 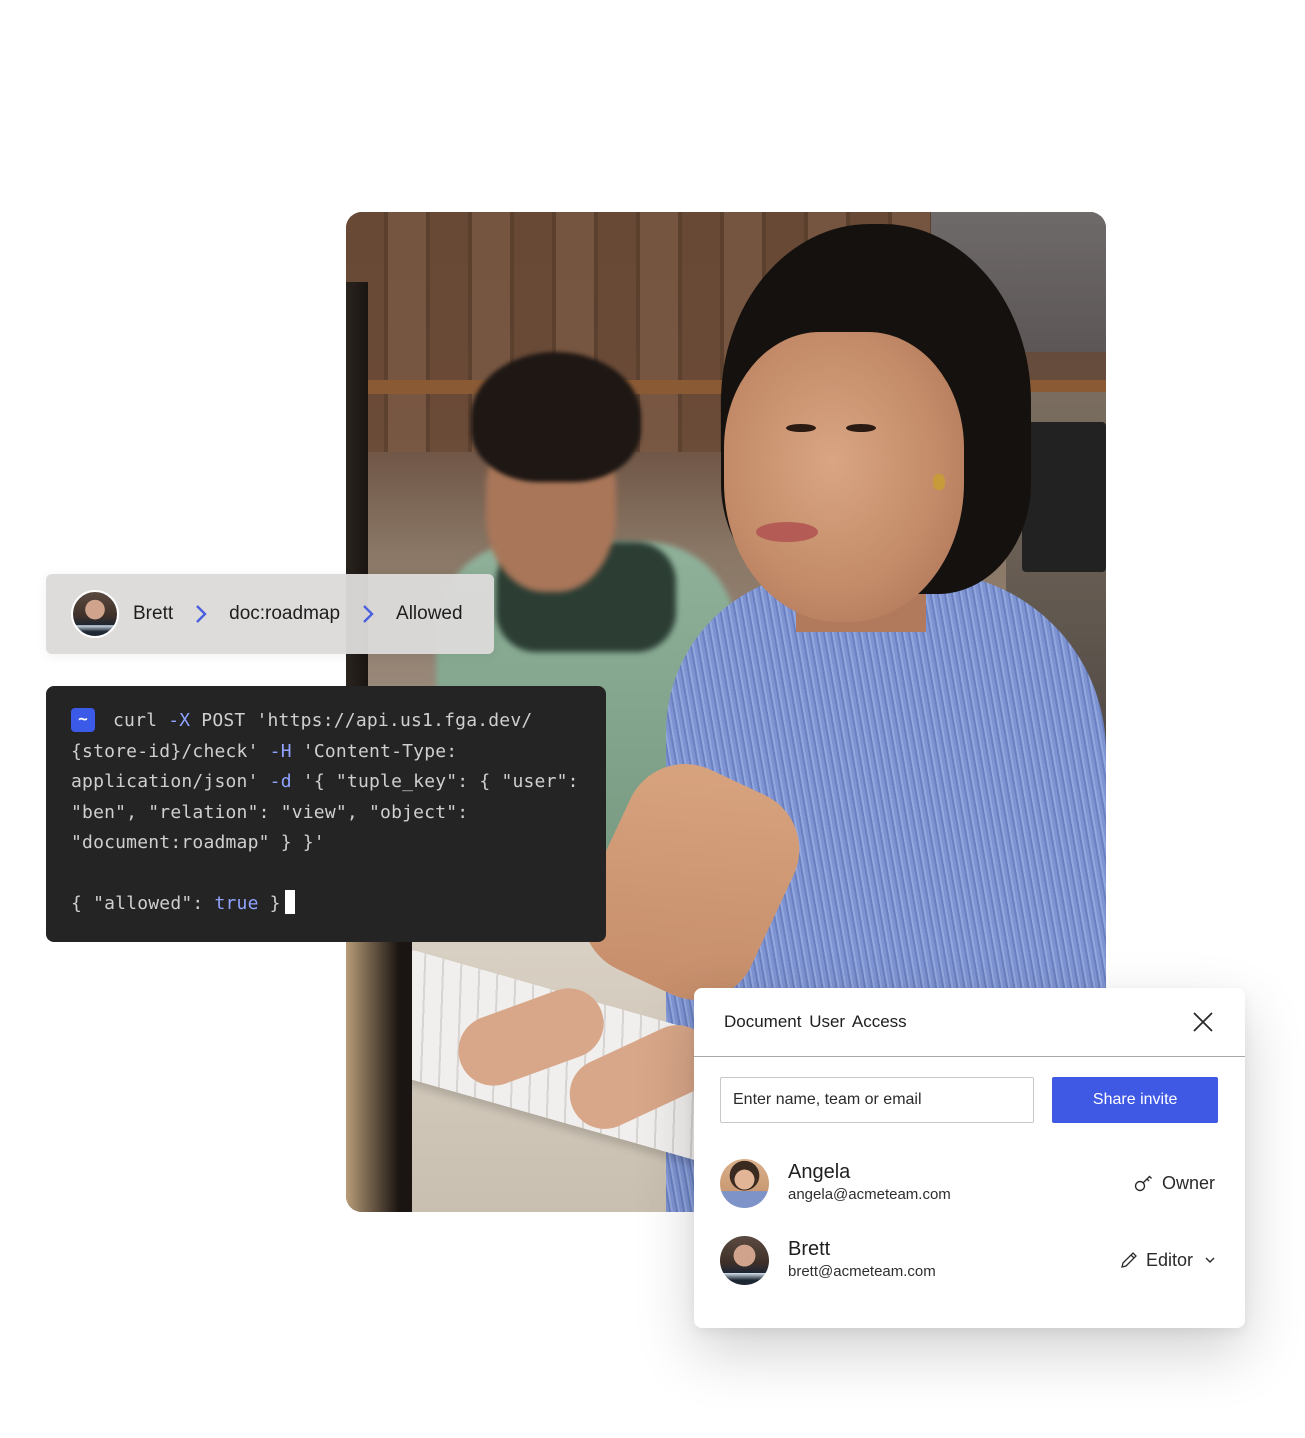 What do you see at coordinates (967, 1260) in the screenshot?
I see `user-row-brett: Brett brett@acmeteam.com Editor` at bounding box center [967, 1260].